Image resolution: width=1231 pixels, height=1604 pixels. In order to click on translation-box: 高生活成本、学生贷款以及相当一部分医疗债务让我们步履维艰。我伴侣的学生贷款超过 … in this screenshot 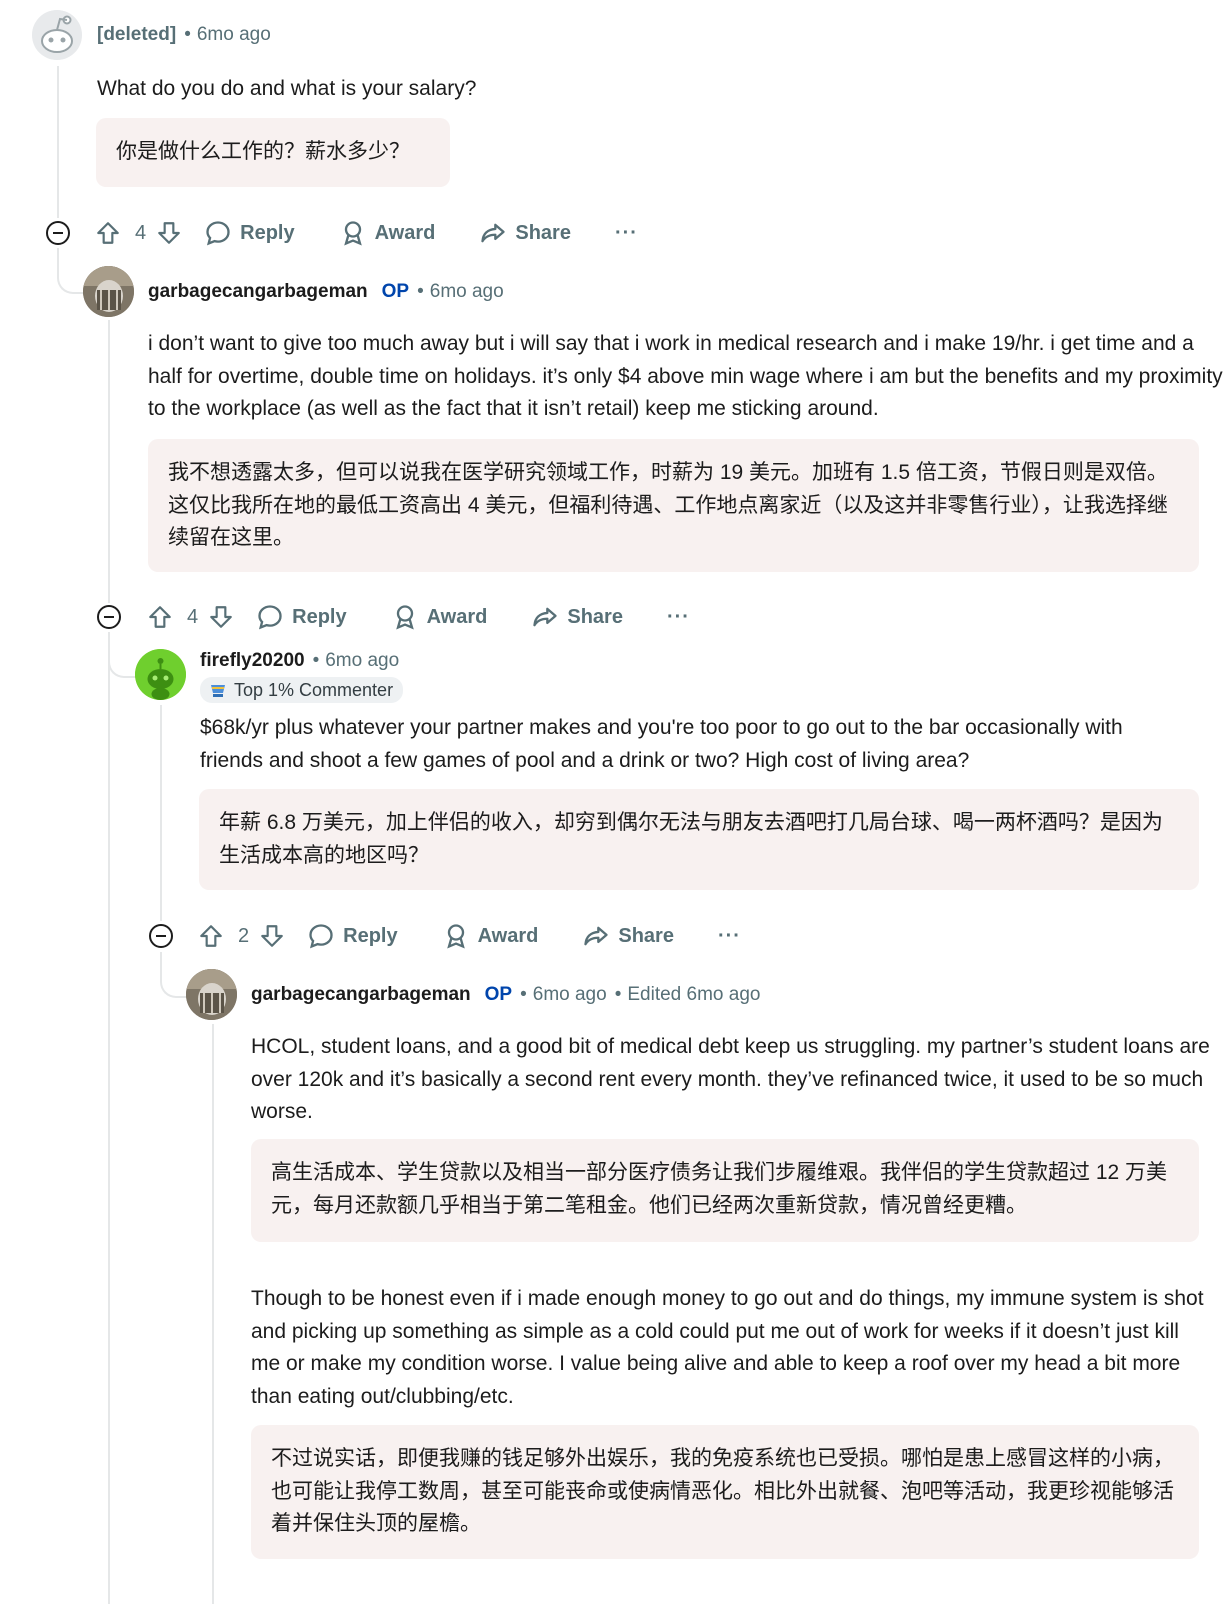, I will do `click(725, 1190)`.